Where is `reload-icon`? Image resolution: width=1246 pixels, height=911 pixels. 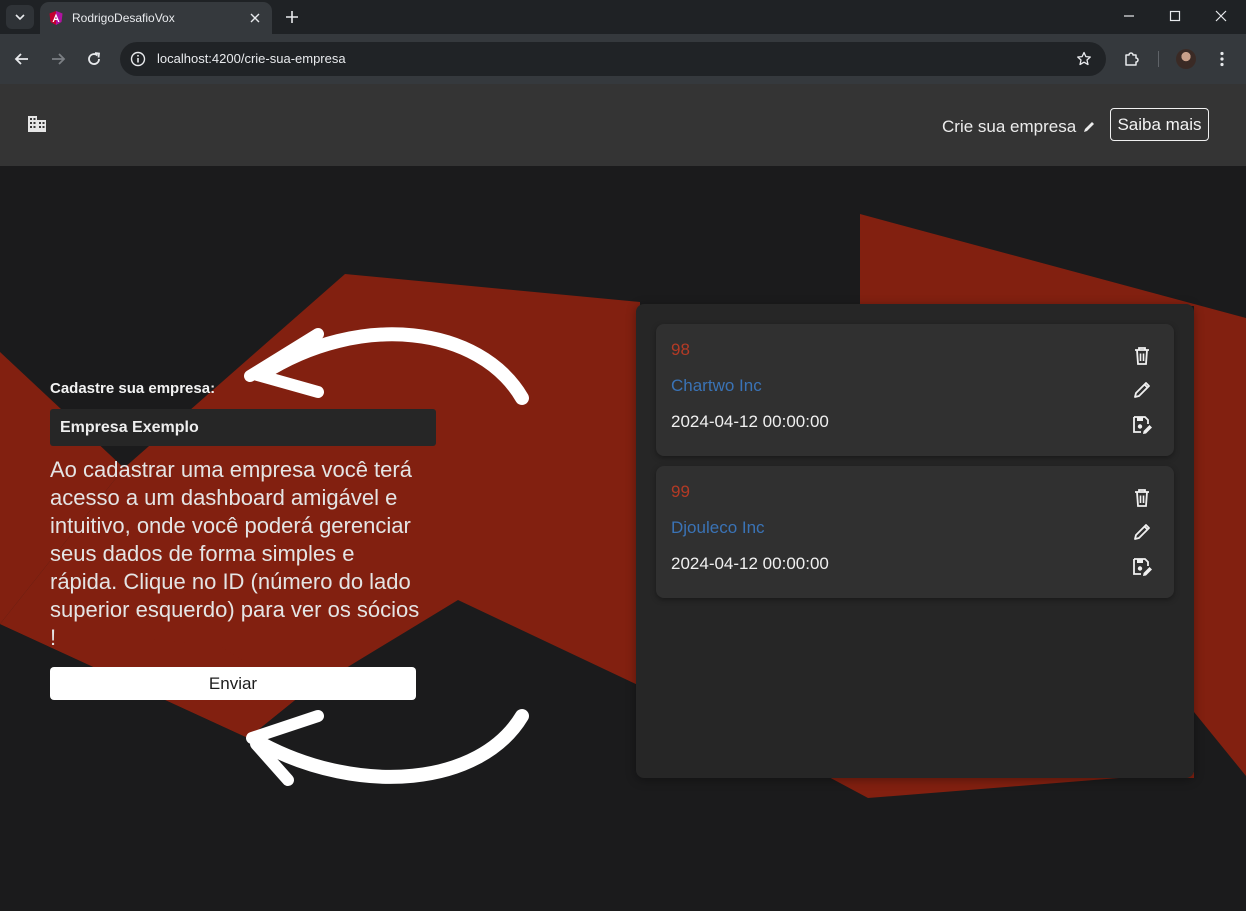 reload-icon is located at coordinates (94, 58).